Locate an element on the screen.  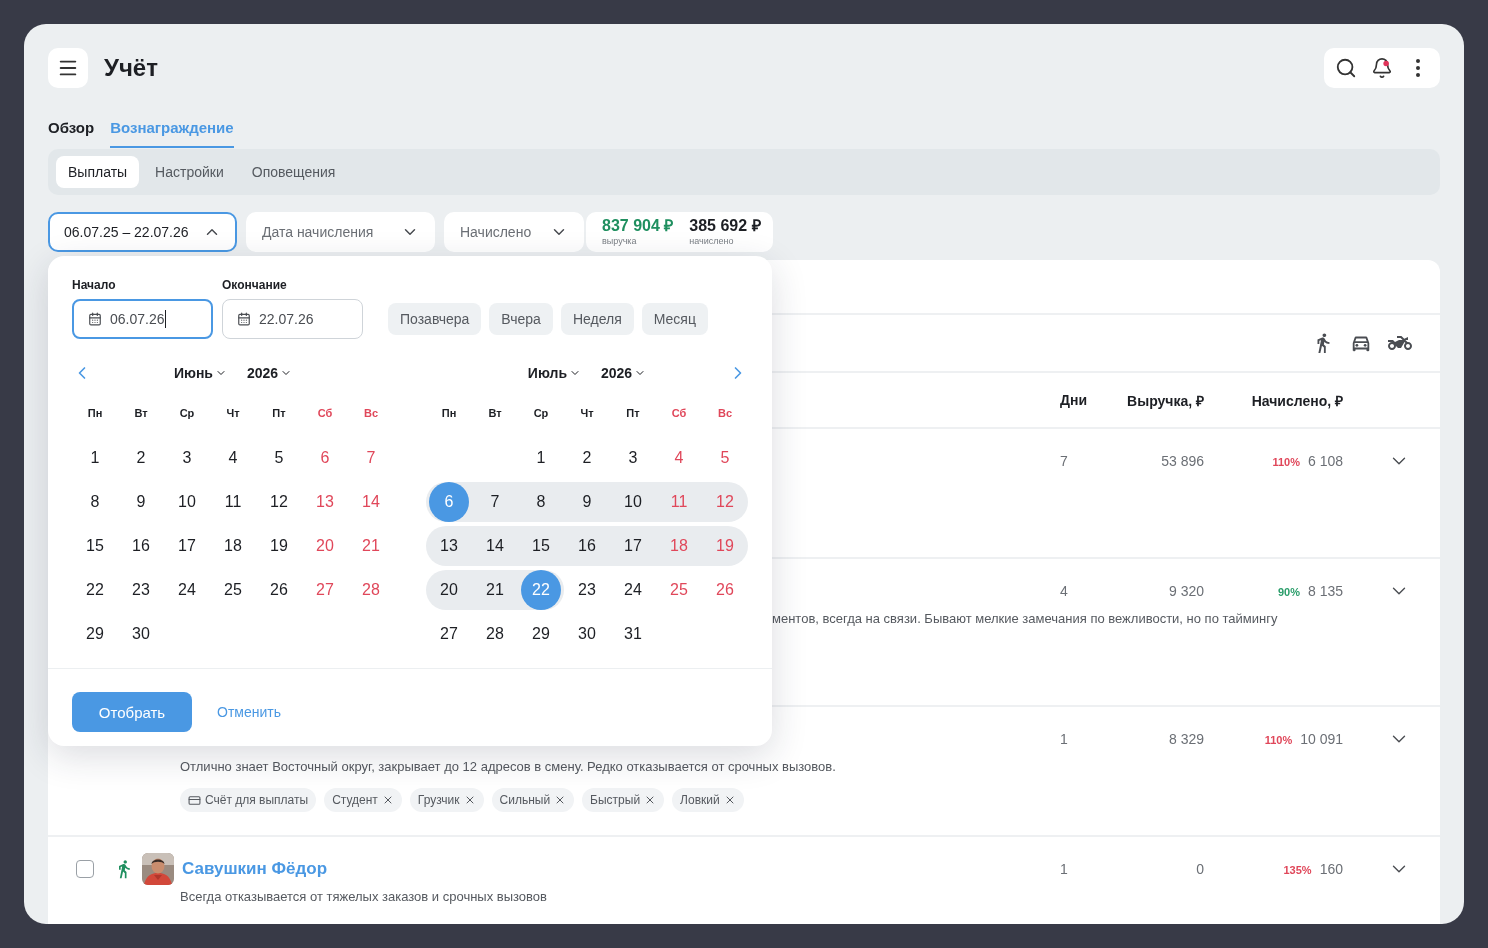
weekday-label: Сб is located at coordinates (679, 413).